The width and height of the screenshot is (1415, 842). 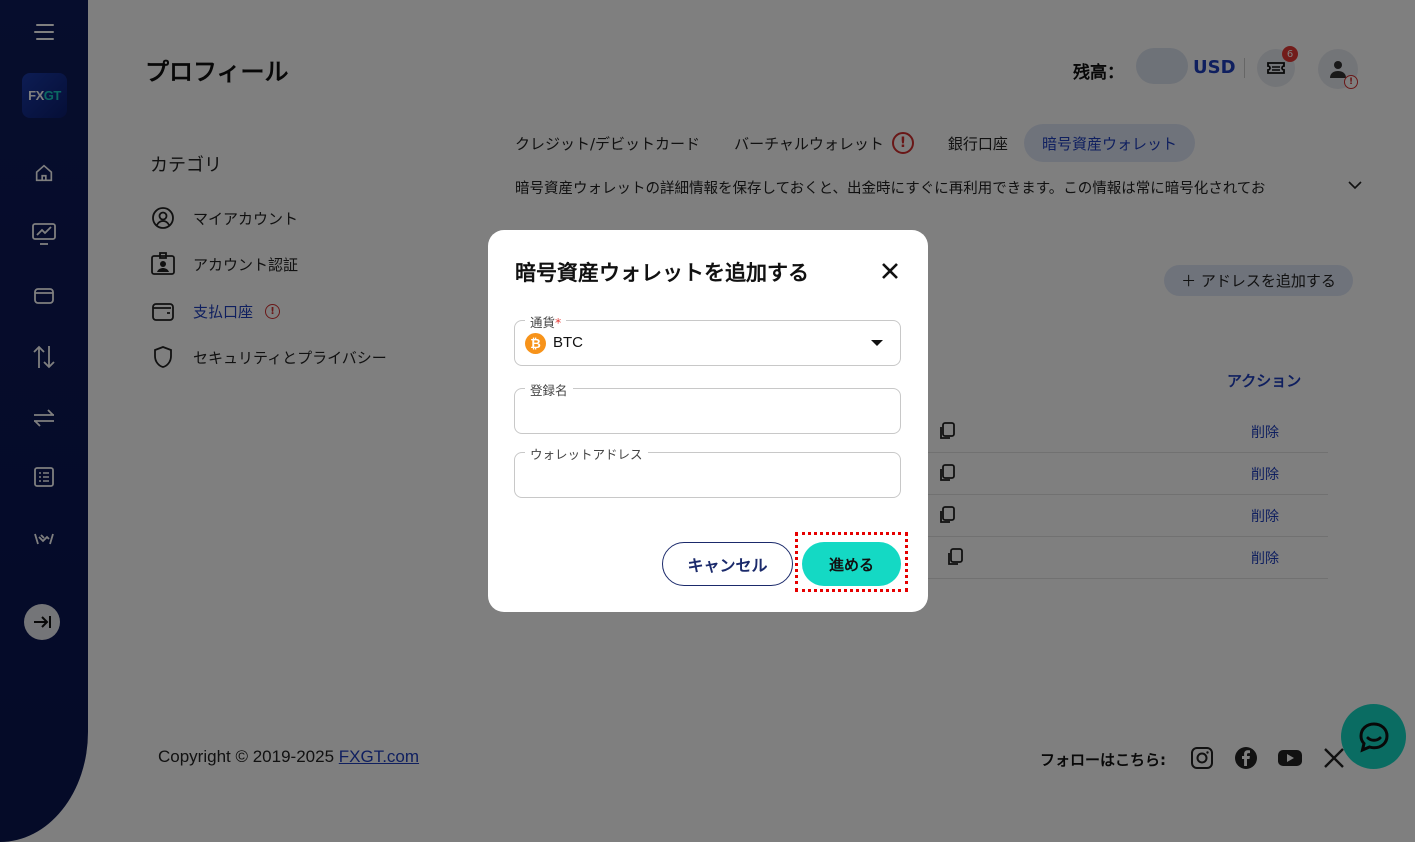 I want to click on registration-name-field: 登録名, so click(x=707, y=407).